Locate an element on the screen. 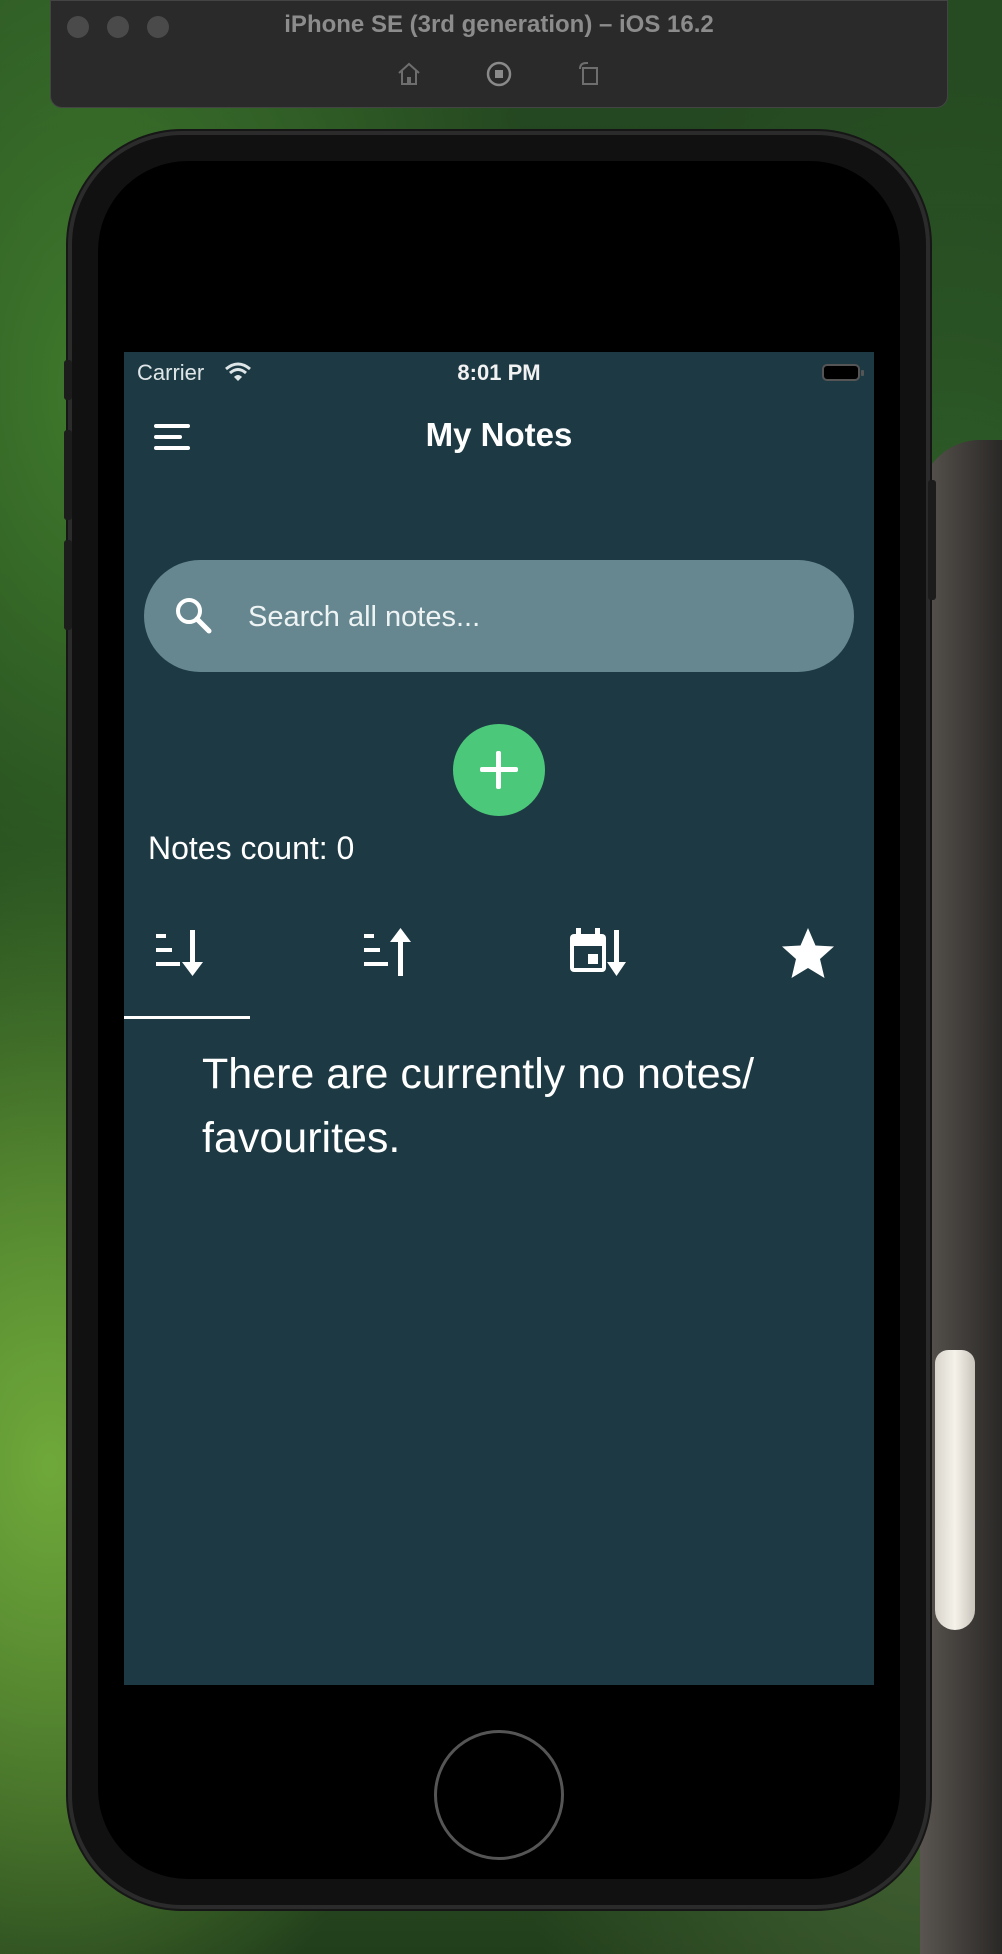 The image size is (1002, 1954). calendar-sort-icon is located at coordinates (598, 952).